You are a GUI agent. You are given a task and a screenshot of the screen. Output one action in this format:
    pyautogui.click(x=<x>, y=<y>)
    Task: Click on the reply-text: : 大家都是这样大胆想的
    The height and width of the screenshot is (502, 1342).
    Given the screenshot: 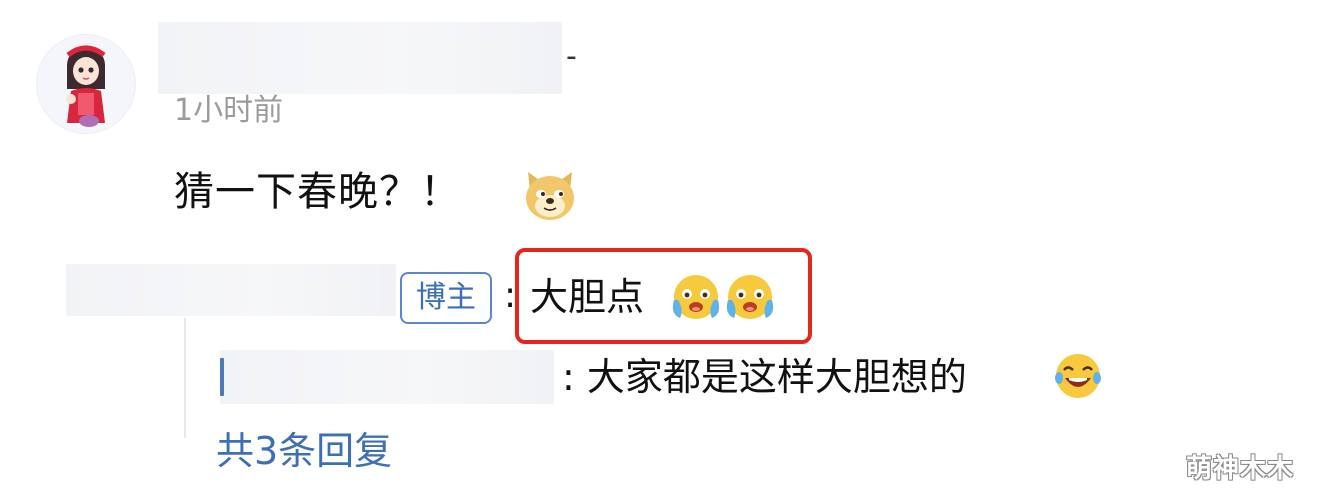 What is the action you would take?
    pyautogui.click(x=764, y=377)
    